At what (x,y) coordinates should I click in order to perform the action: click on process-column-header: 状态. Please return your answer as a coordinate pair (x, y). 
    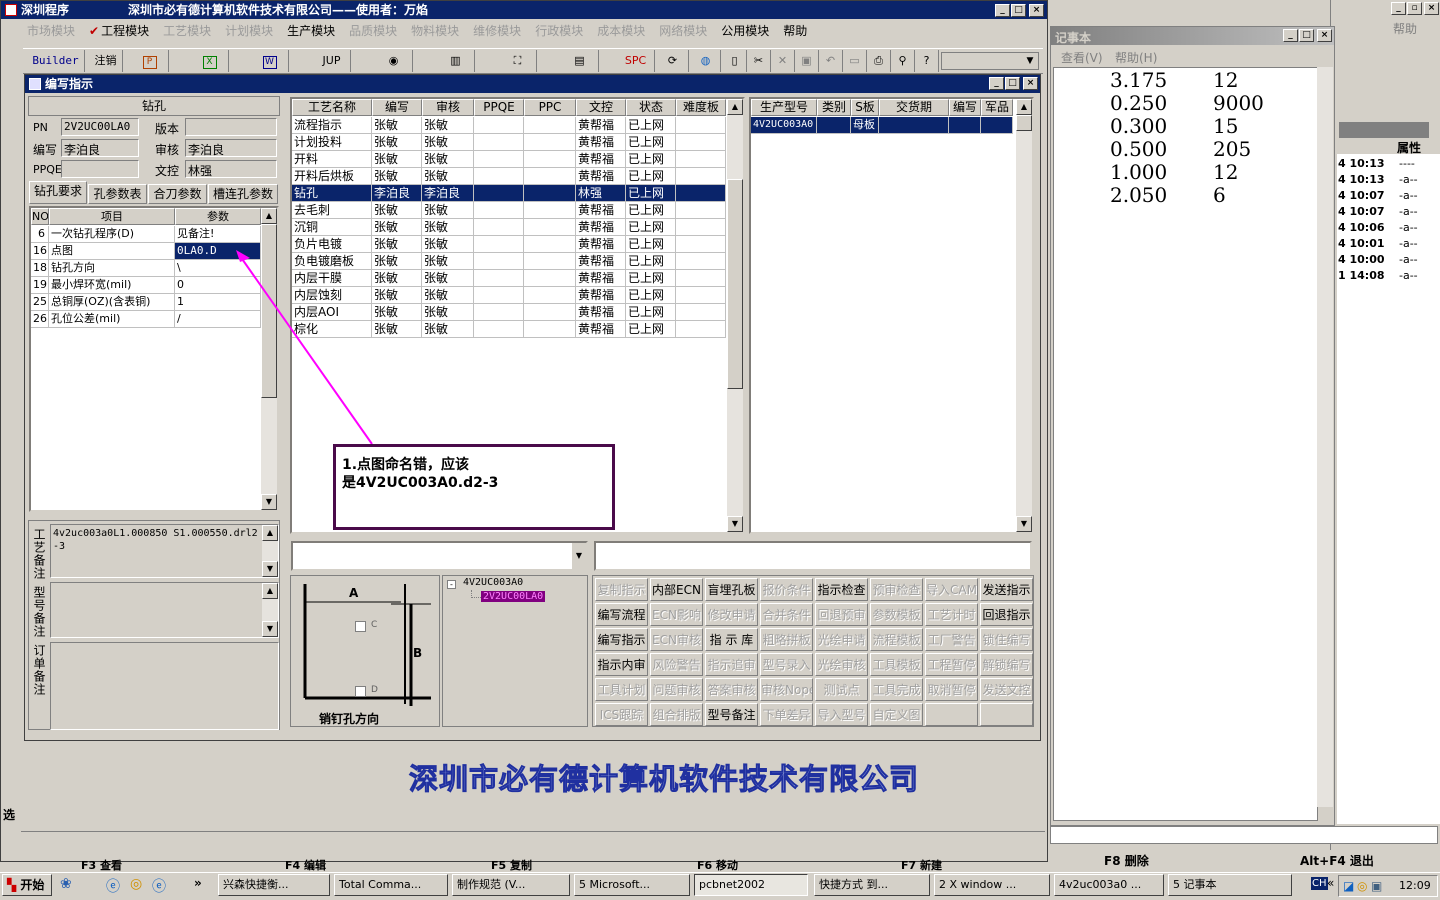
    Looking at the image, I should click on (651, 107).